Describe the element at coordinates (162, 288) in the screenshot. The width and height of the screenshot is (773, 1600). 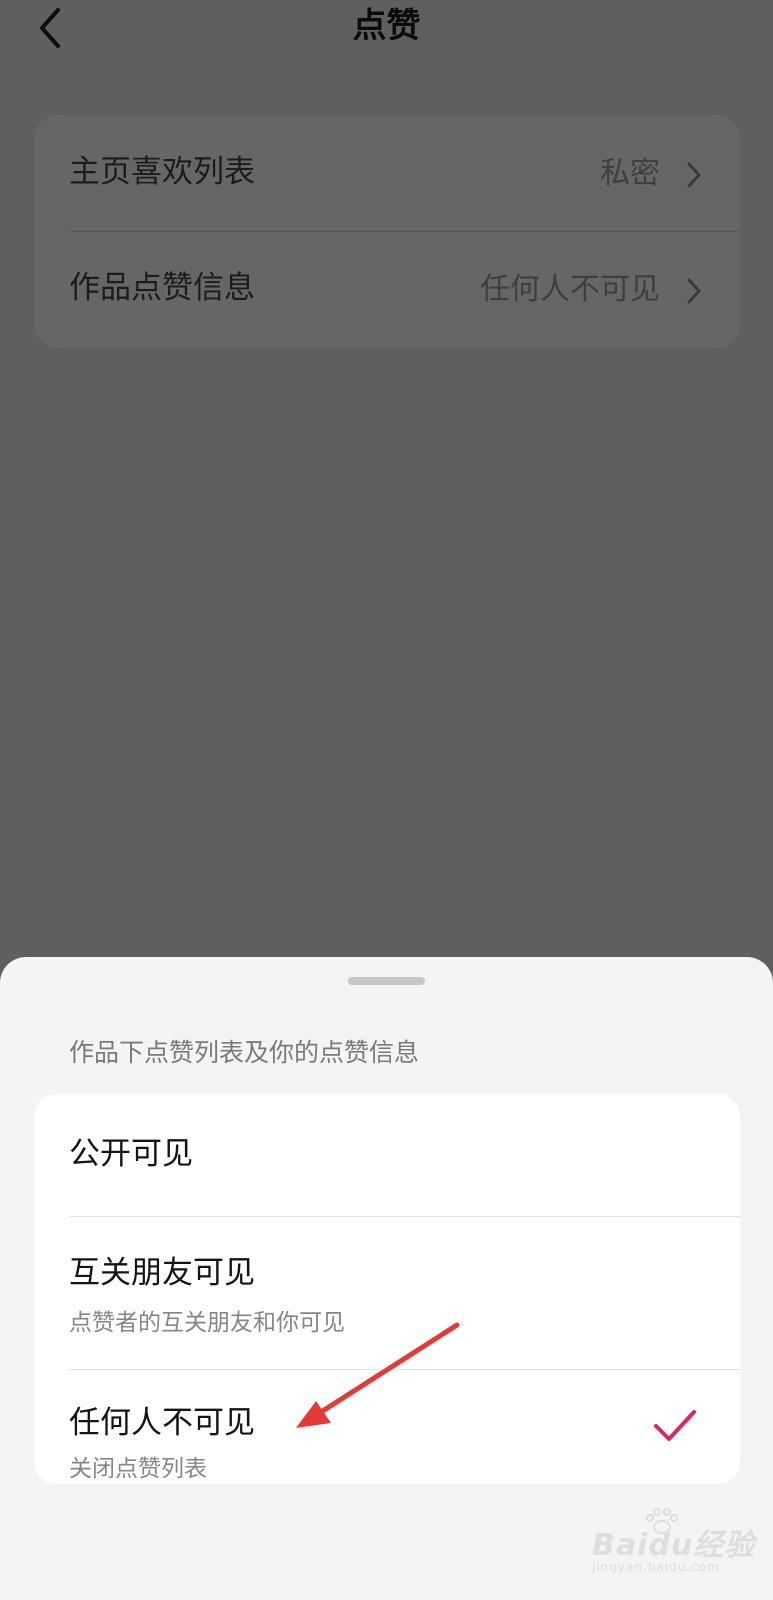
I see `setting-label: 作品点赞信息` at that location.